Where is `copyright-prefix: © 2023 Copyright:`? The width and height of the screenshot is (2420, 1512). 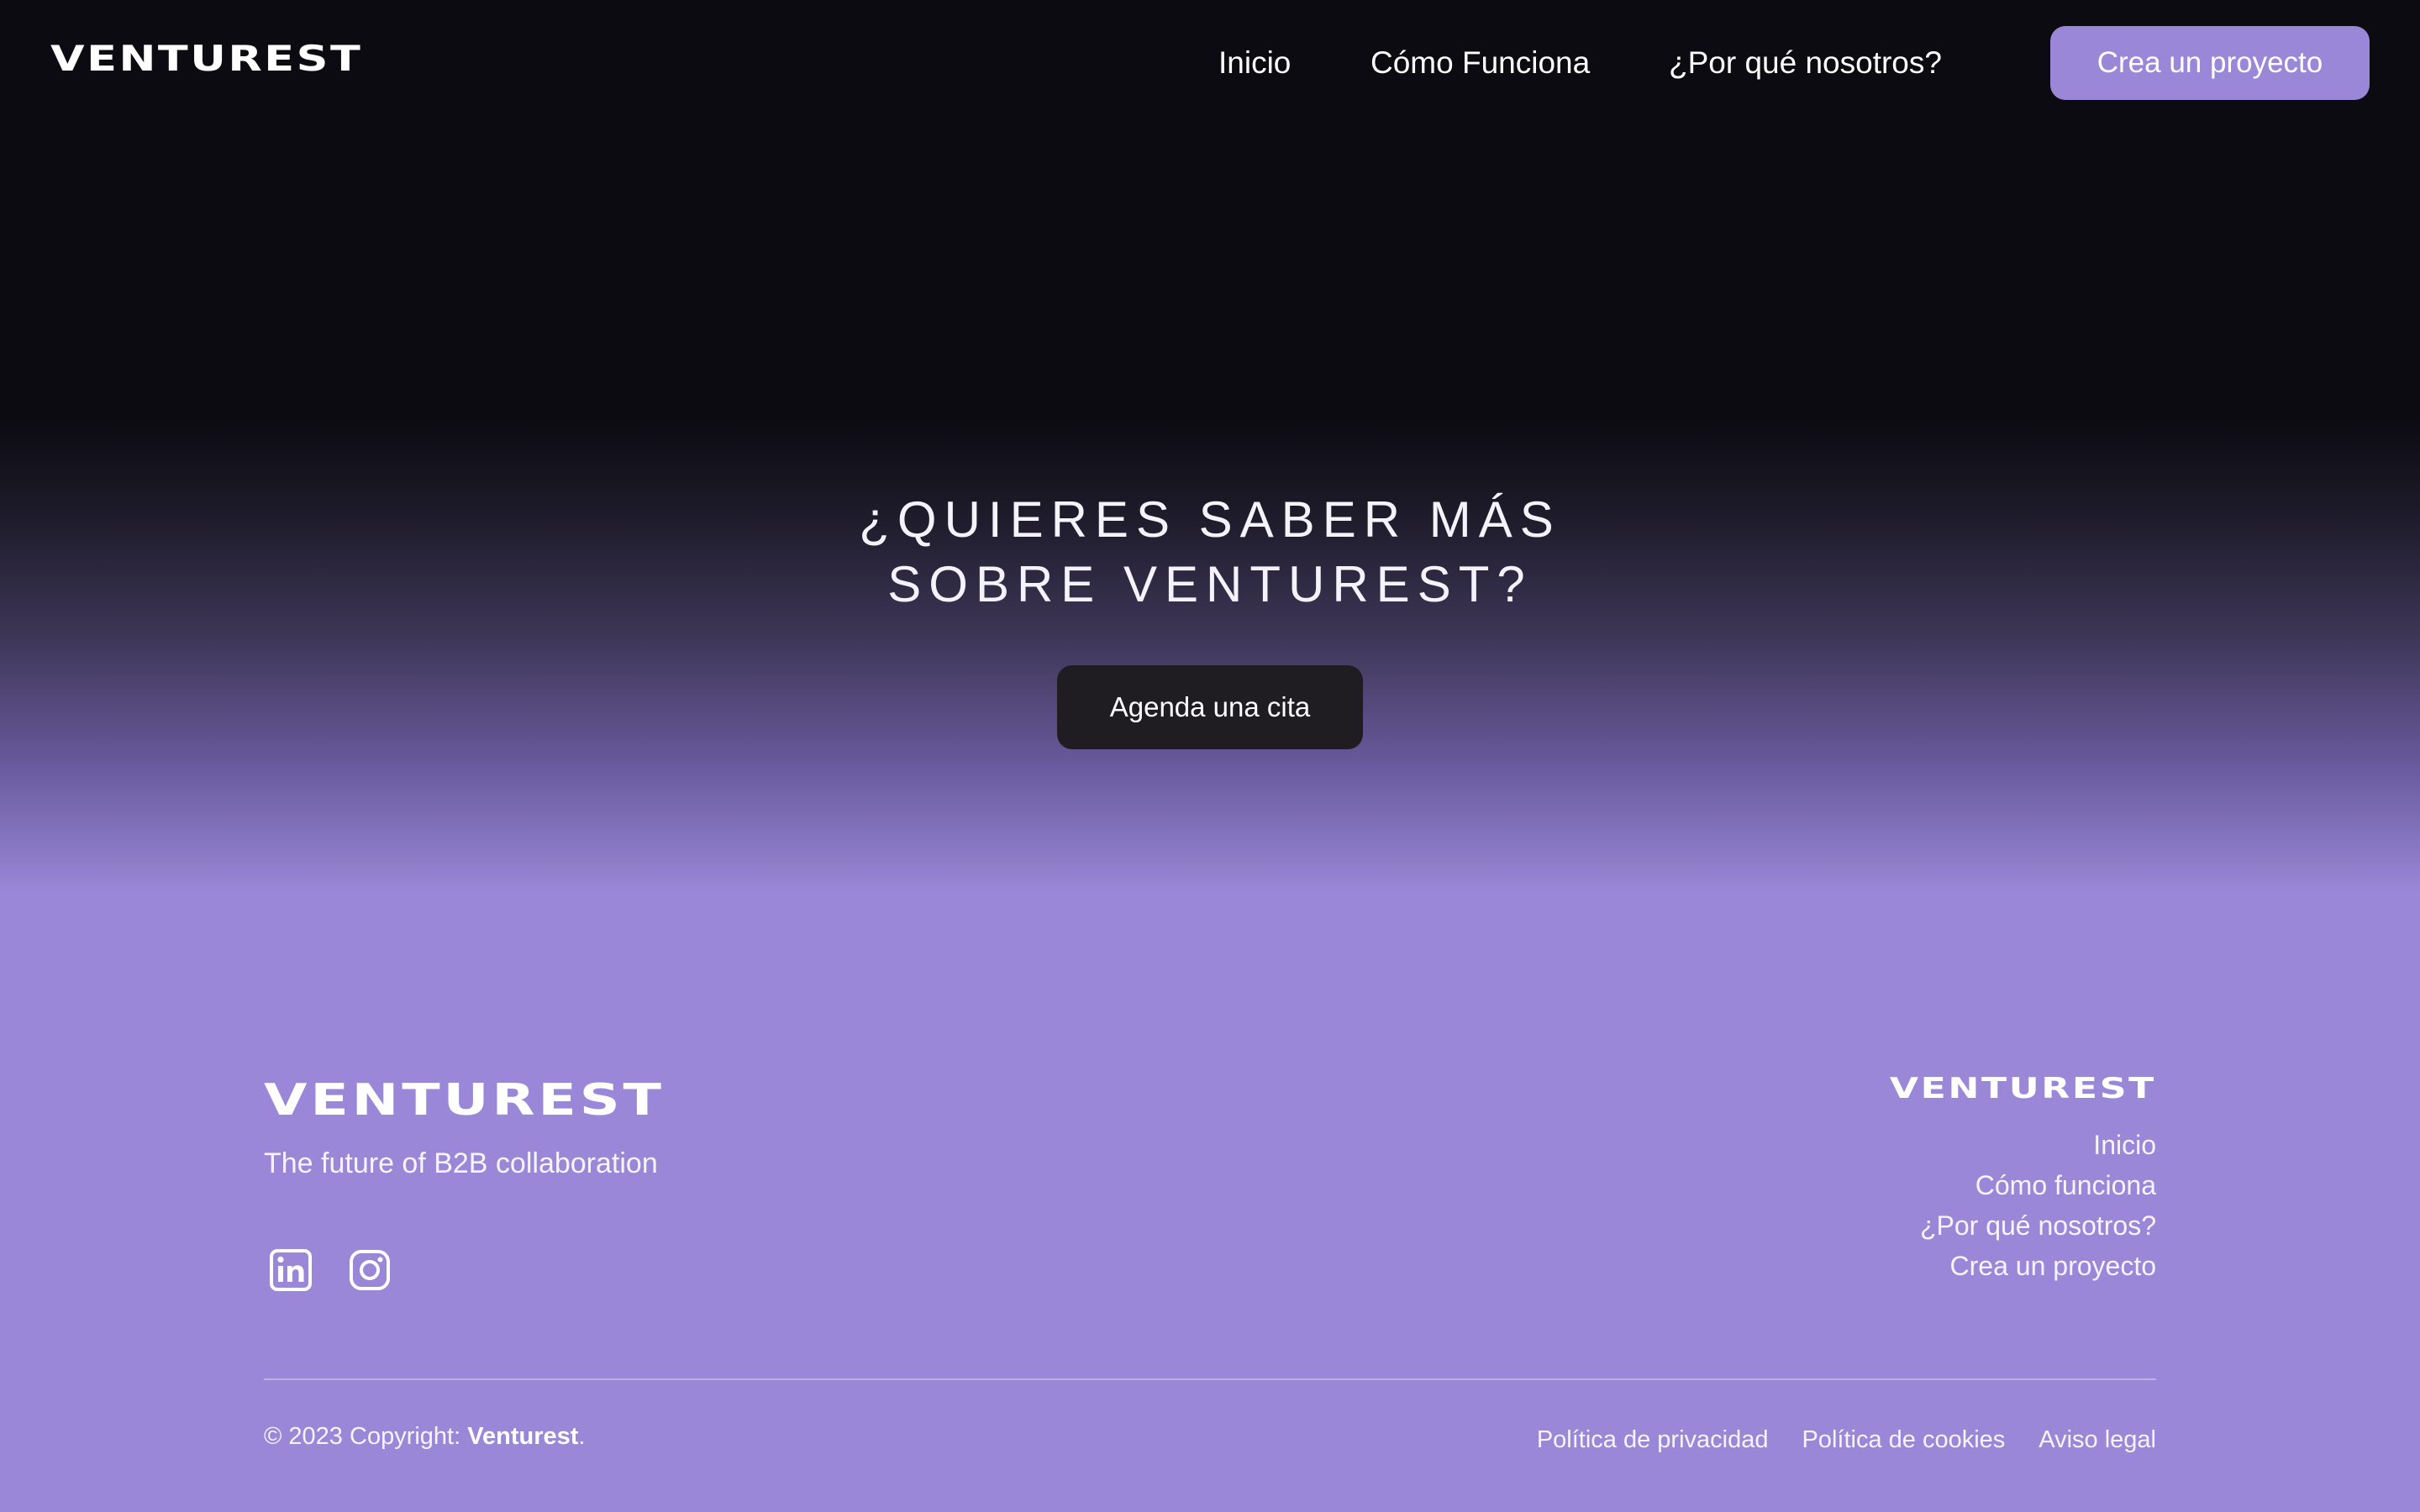
copyright-prefix: © 2023 Copyright: is located at coordinates (366, 1436).